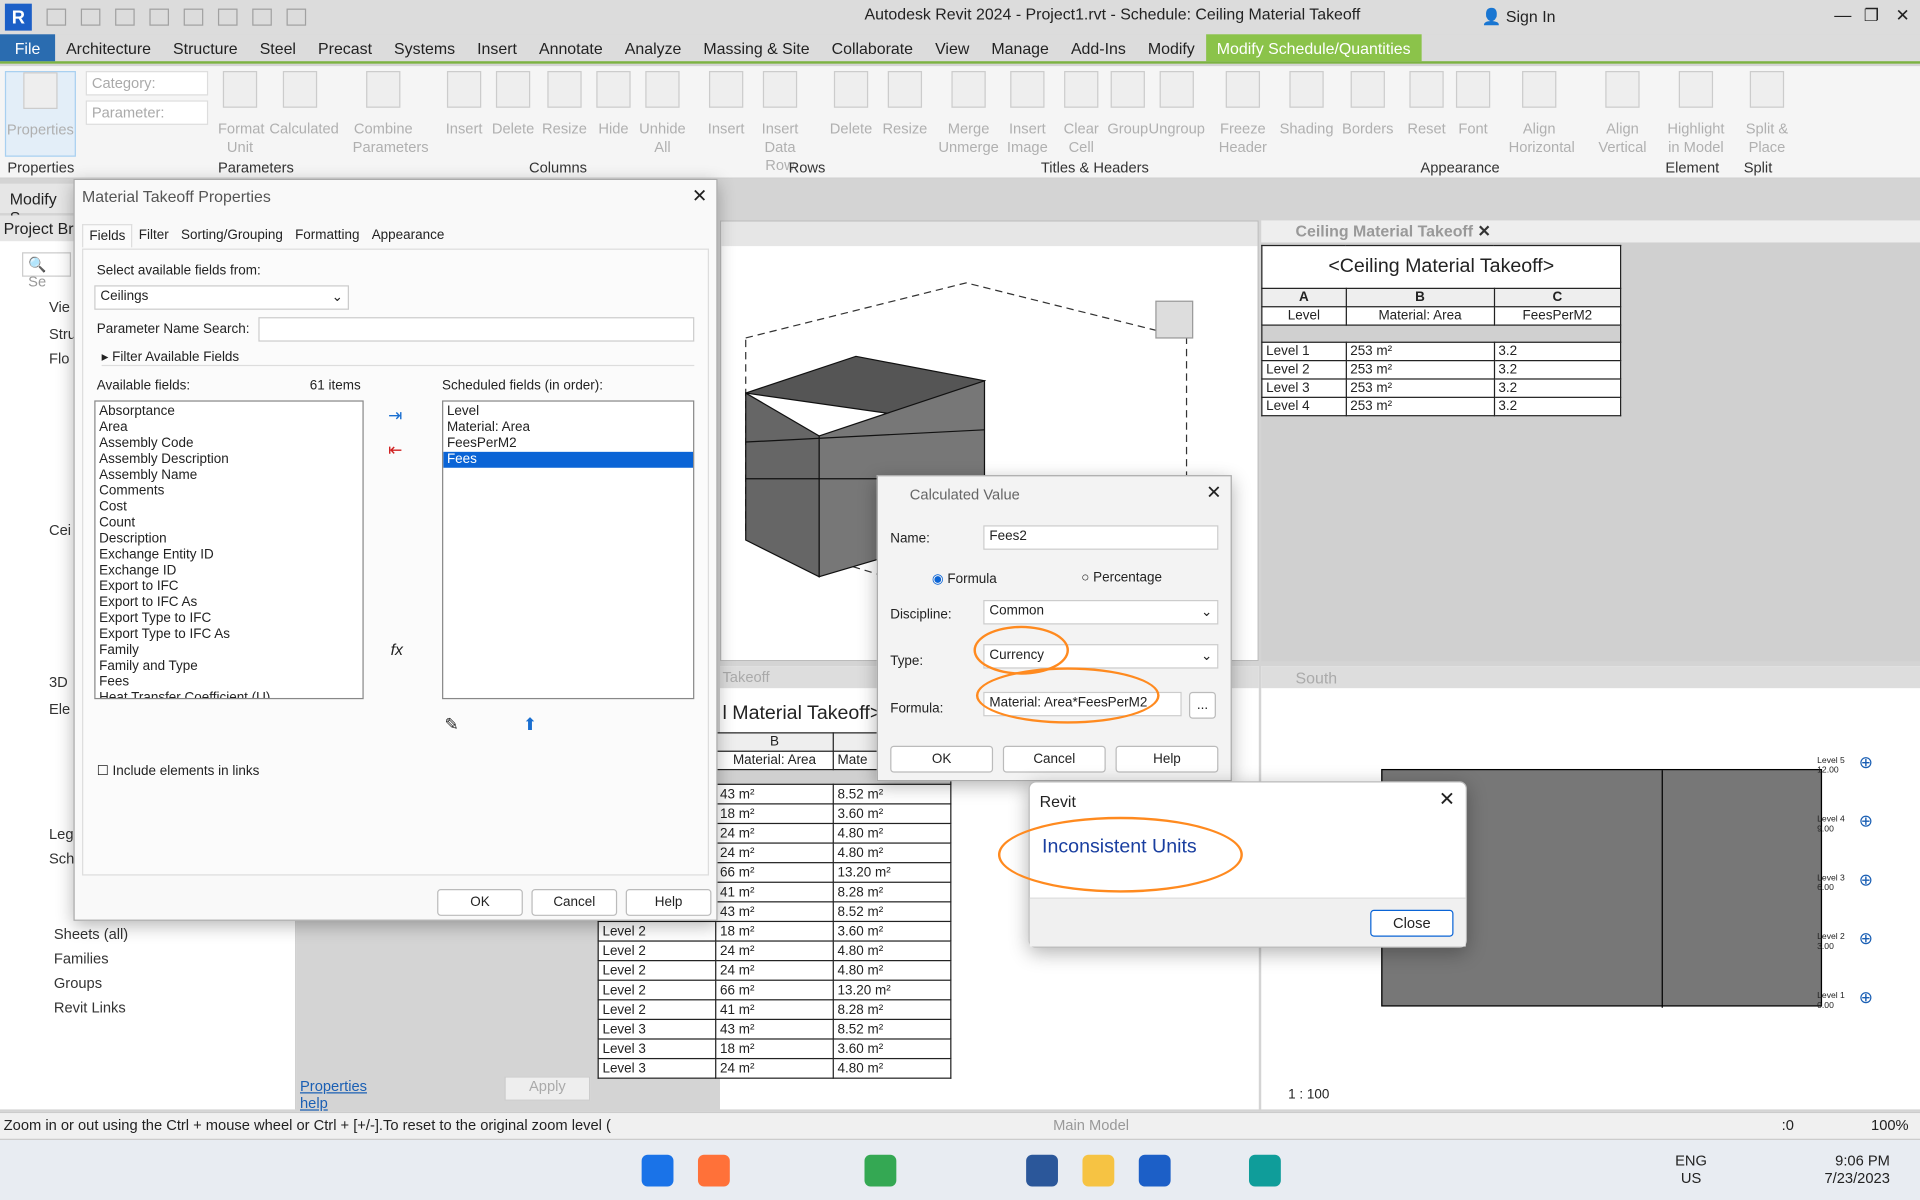 This screenshot has width=1920, height=1200. Describe the element at coordinates (774, 1010) in the screenshot. I see `table-row: Level 2 41 m² 8.28 m²` at that location.